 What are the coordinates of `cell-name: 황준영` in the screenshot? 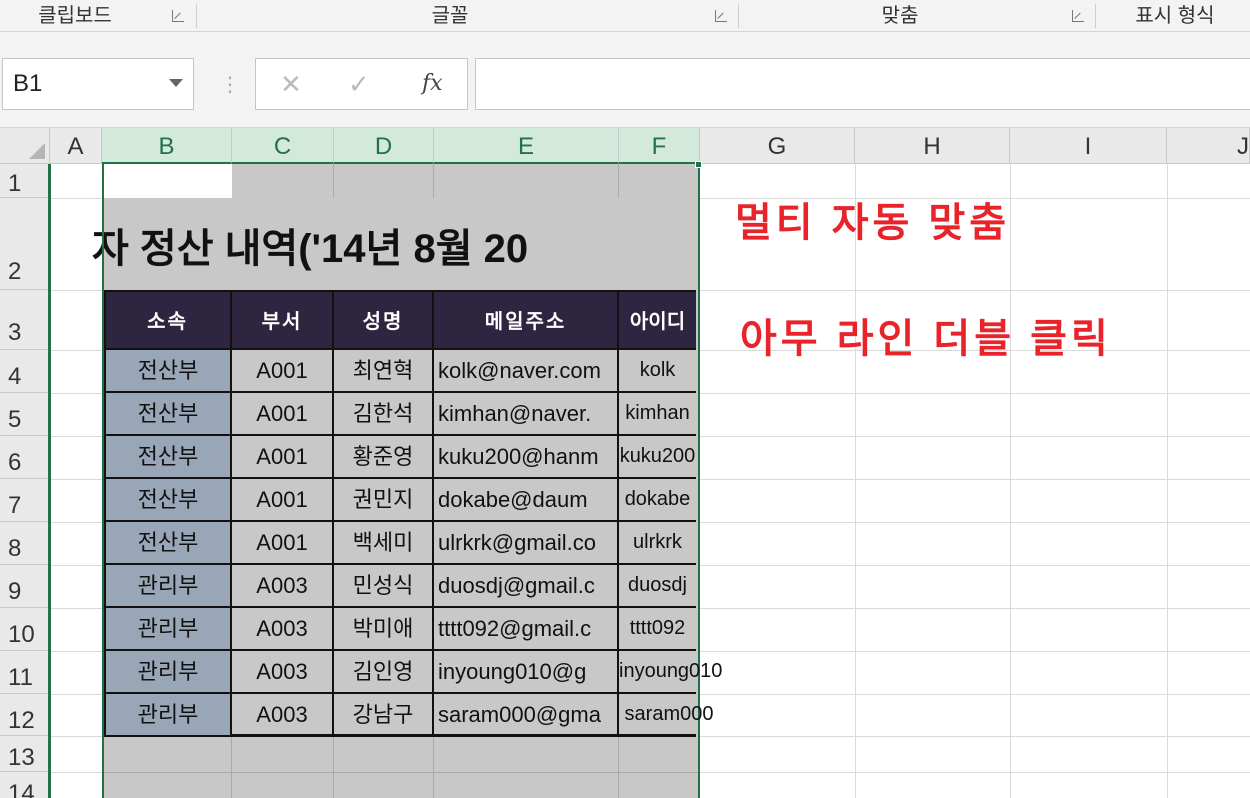 It's located at (383, 456).